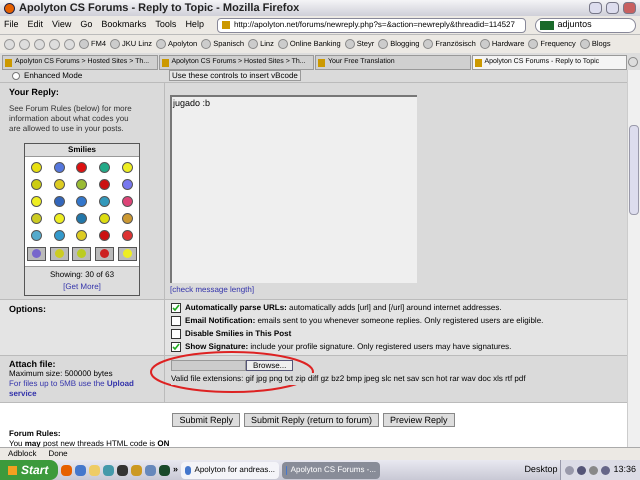 The width and height of the screenshot is (640, 480). I want to click on close-tab-icon, so click(633, 62).